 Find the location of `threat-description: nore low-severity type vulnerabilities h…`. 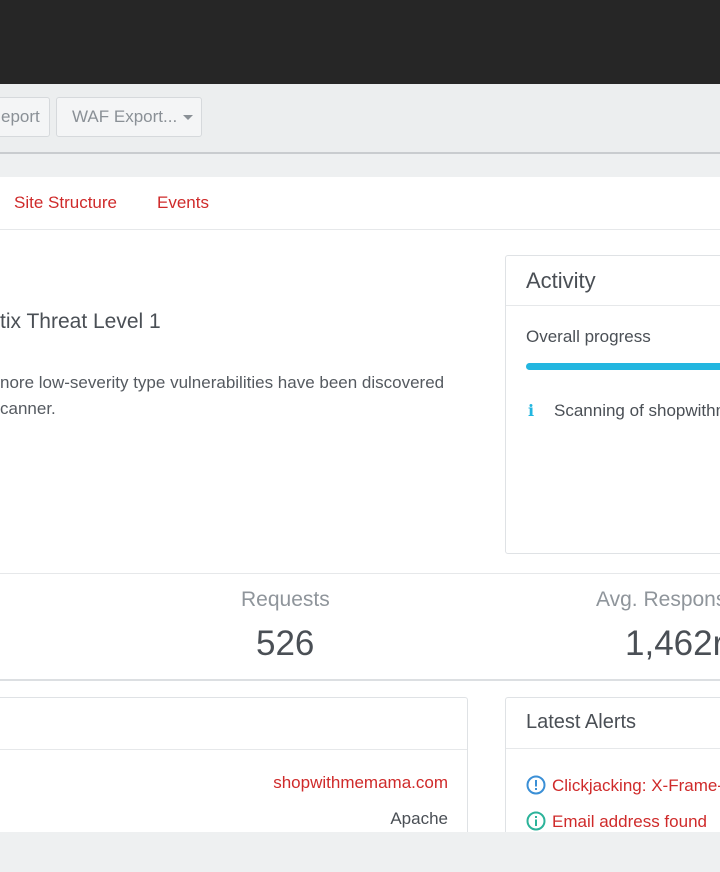

threat-description: nore low-severity type vulnerabilities h… is located at coordinates (235, 396).